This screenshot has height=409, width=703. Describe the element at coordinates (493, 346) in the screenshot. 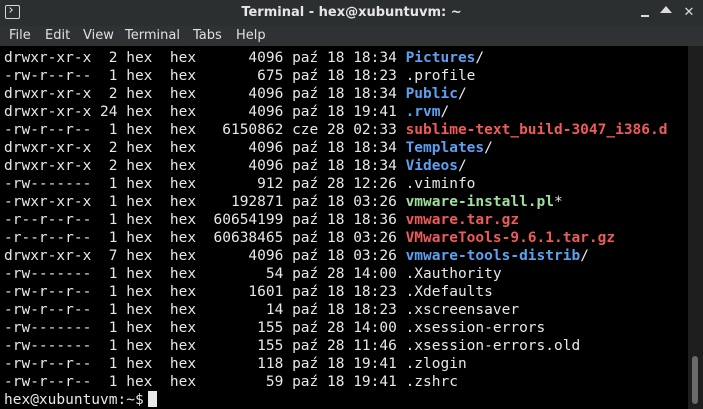

I see `file-name: .xsession-errors.old` at that location.